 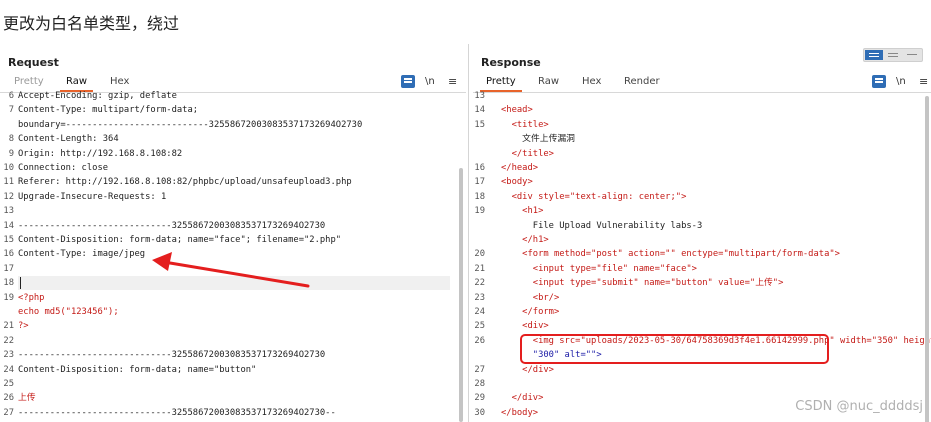 What do you see at coordinates (479, 168) in the screenshot?
I see `line-number: 16` at bounding box center [479, 168].